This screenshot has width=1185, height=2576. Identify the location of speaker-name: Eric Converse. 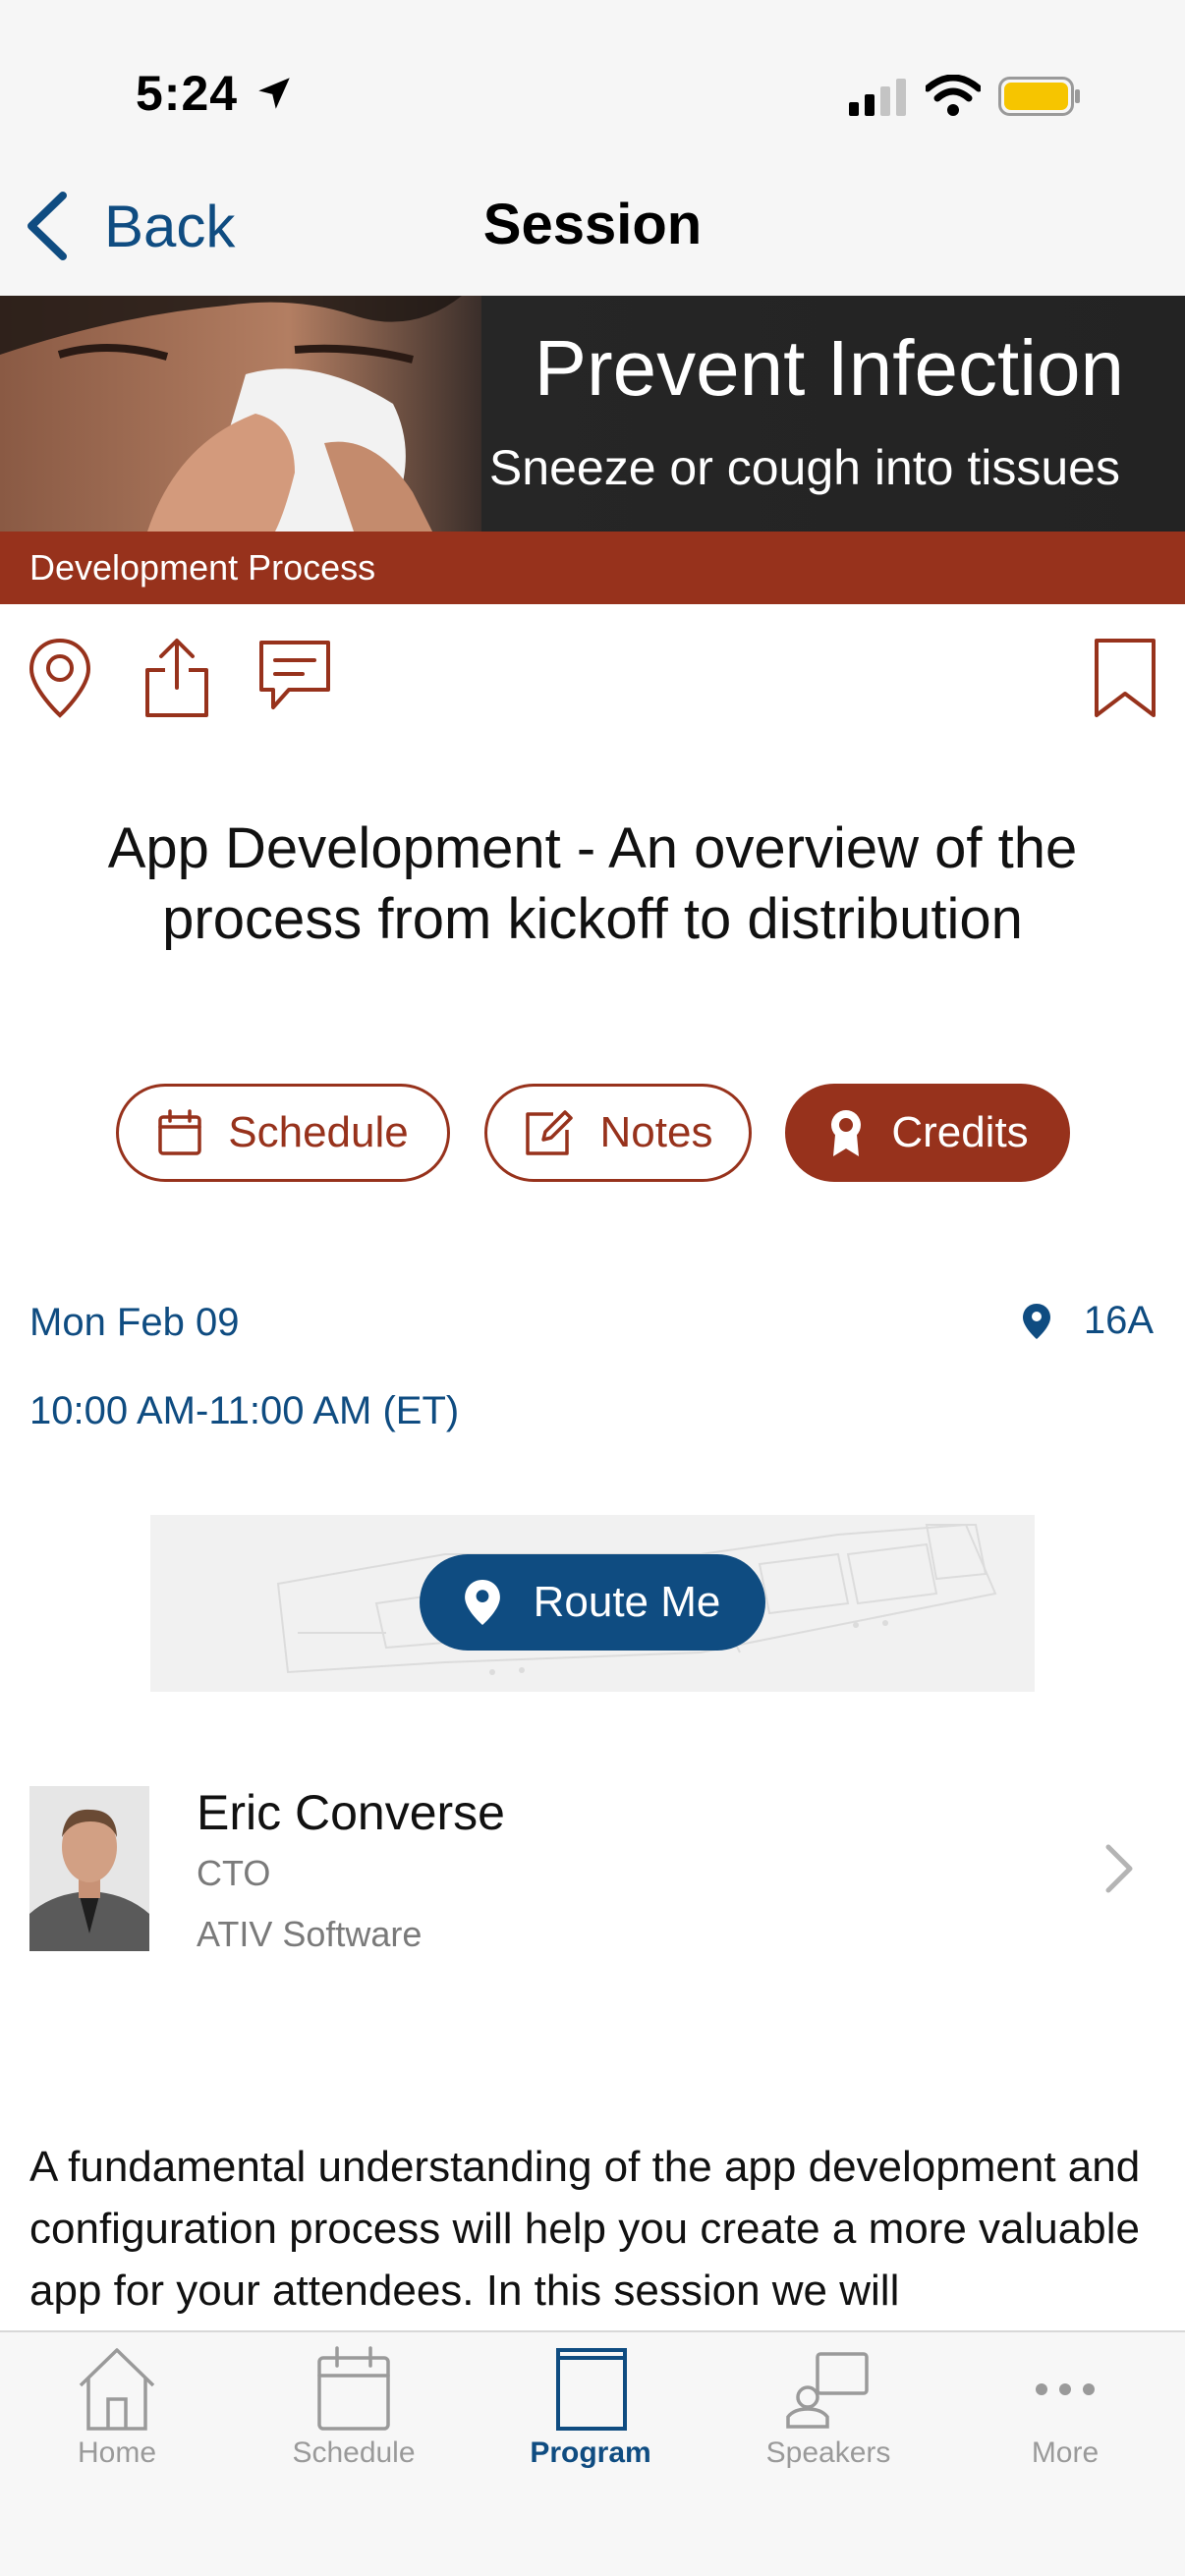
(351, 1812).